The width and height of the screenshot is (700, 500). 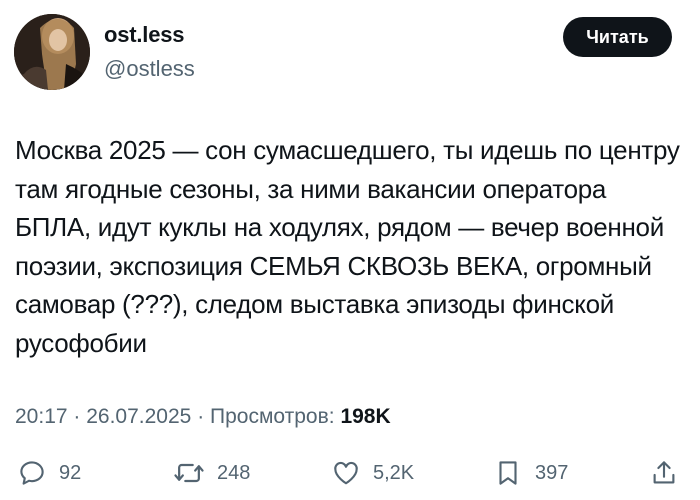 I want to click on share-button, so click(x=664, y=473).